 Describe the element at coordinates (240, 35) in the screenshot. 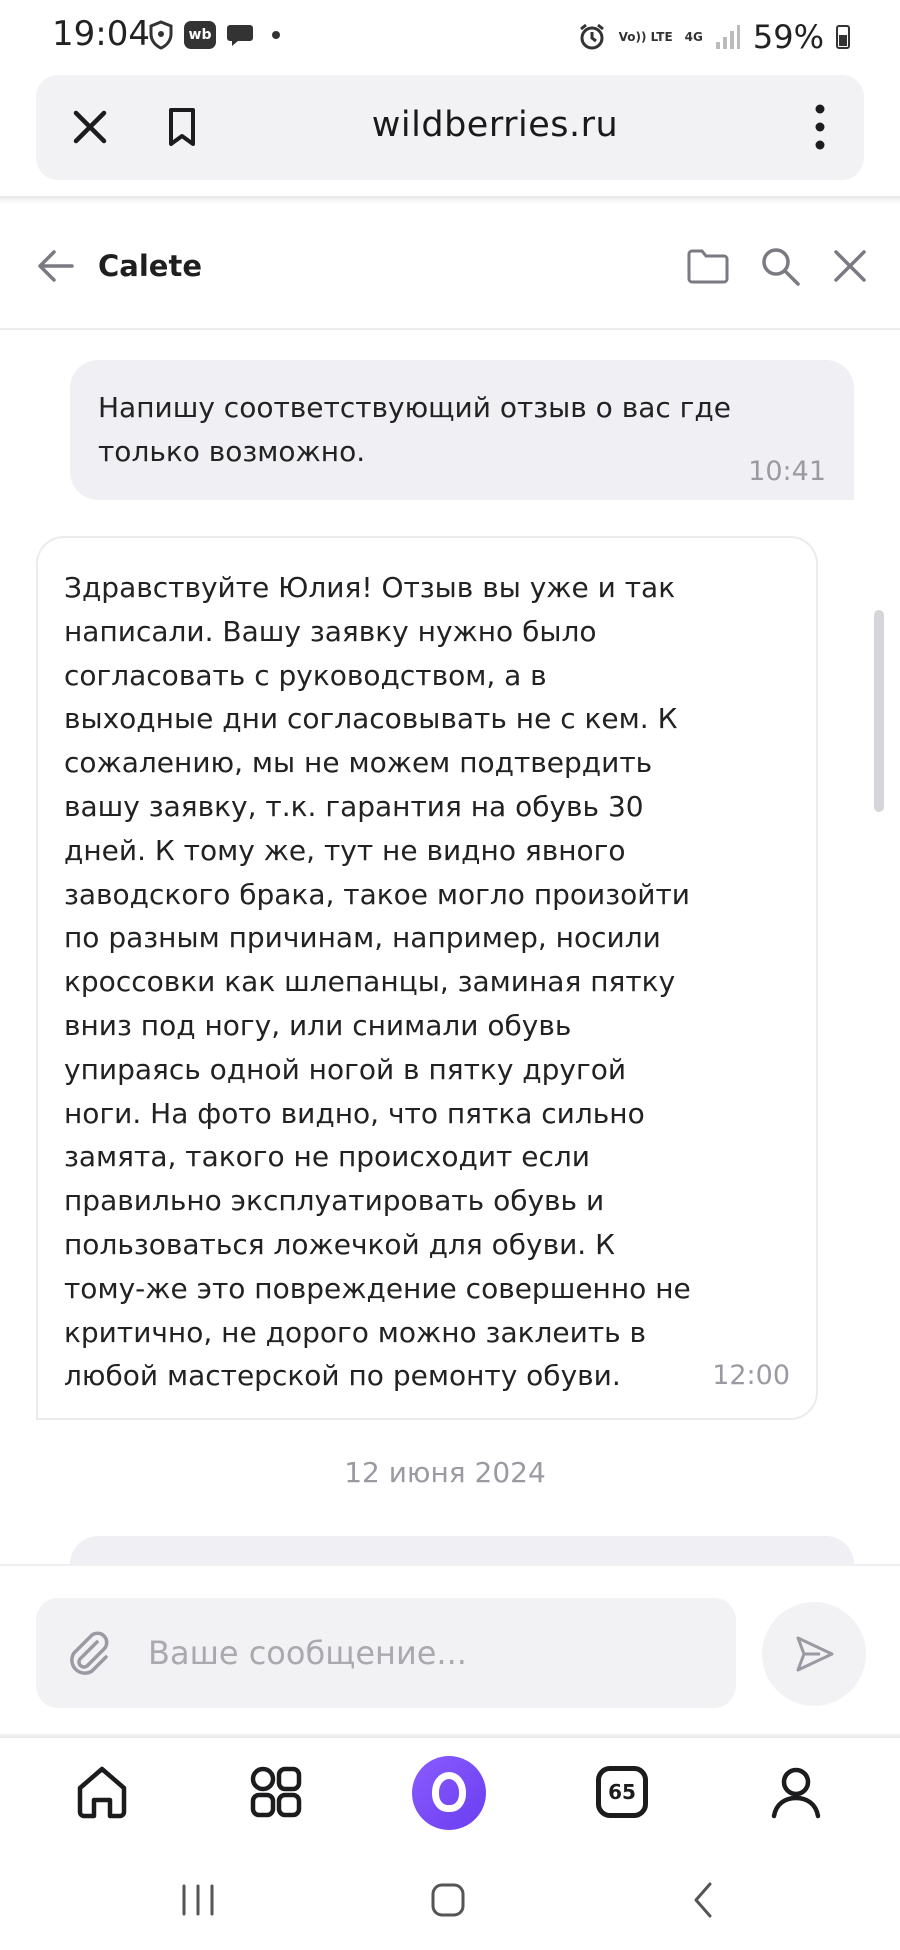

I see `chat-notification-icon` at that location.